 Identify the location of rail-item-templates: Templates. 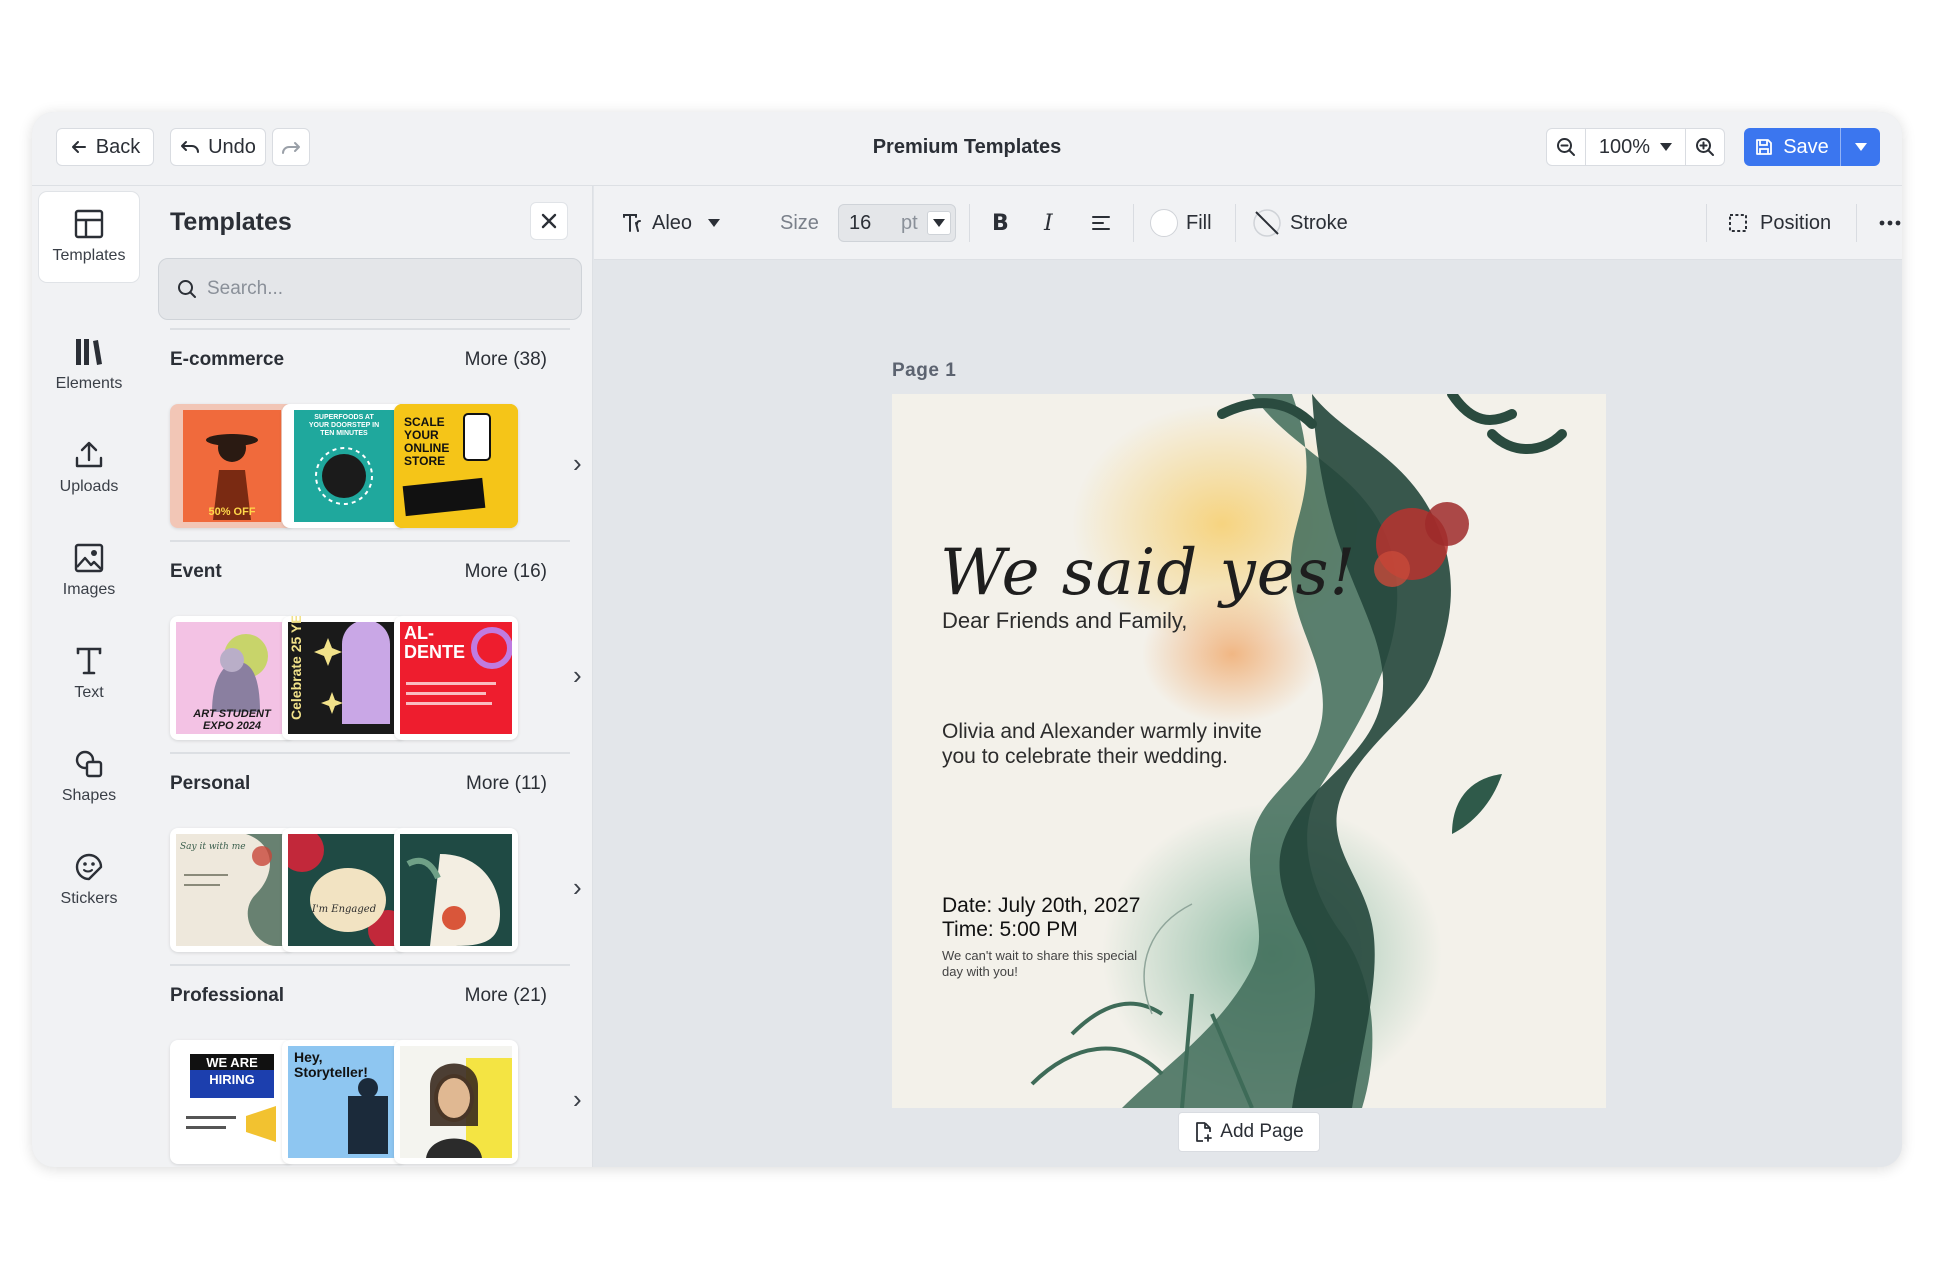
(89, 237).